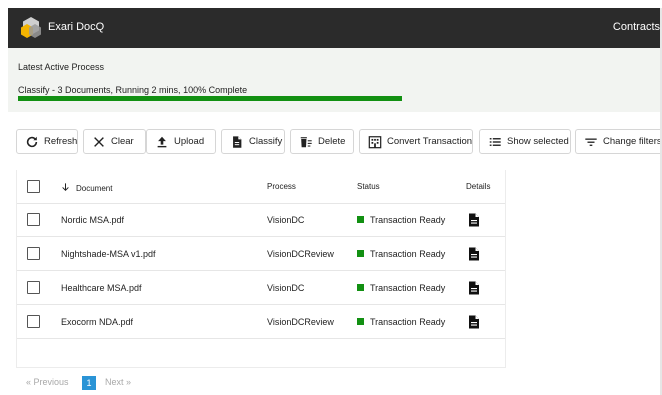 The width and height of the screenshot is (662, 395). What do you see at coordinates (375, 141) in the screenshot?
I see `building-icon` at bounding box center [375, 141].